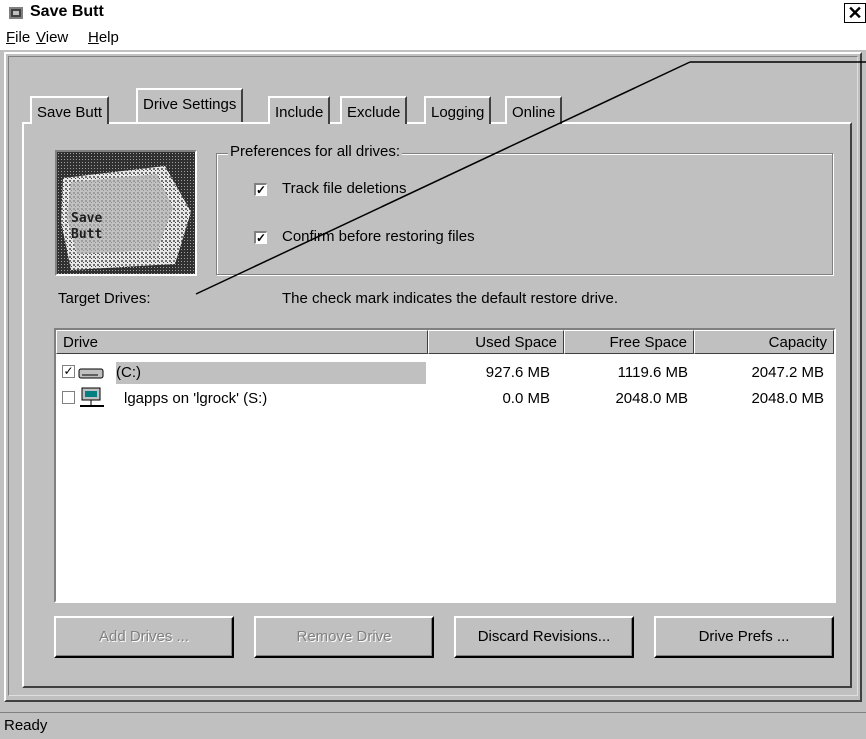  Describe the element at coordinates (526, 398) in the screenshot. I see `drive-s-used: 0.0 MB` at that location.